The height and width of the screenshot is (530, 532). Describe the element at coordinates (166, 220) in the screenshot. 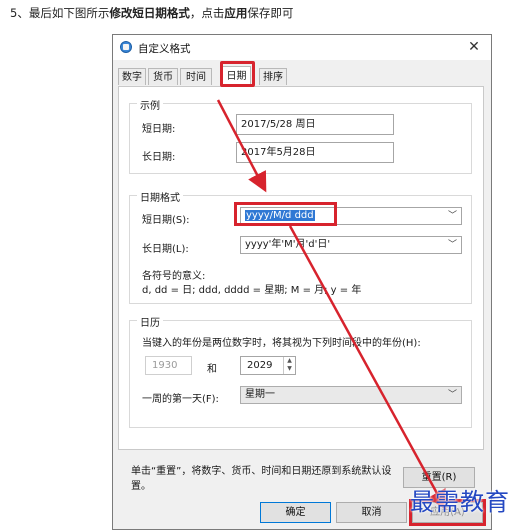

I see `short-date-format-label: 短日期(S):` at that location.